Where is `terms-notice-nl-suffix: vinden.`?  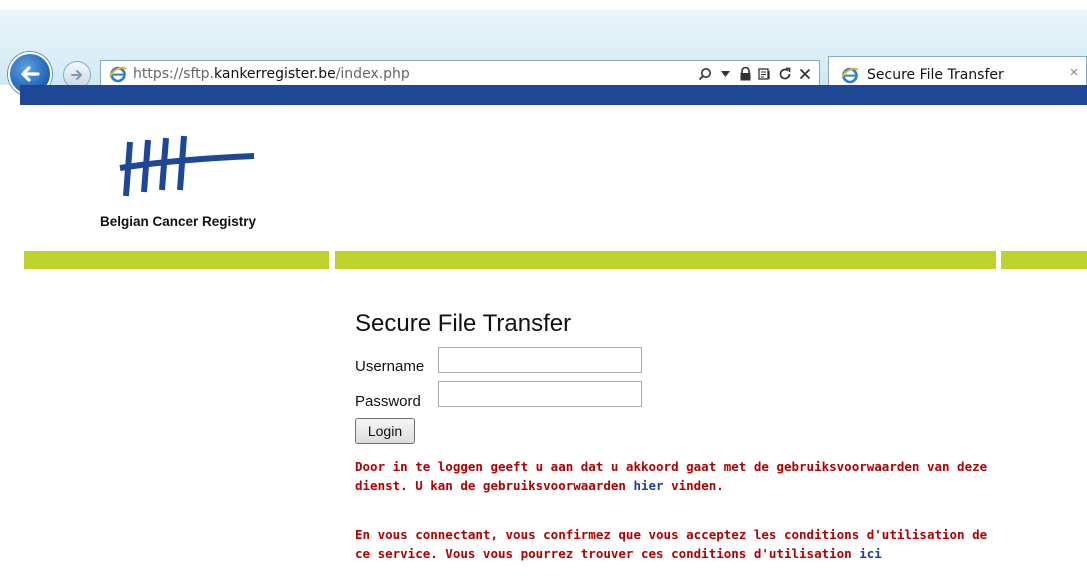 terms-notice-nl-suffix: vinden. is located at coordinates (697, 485).